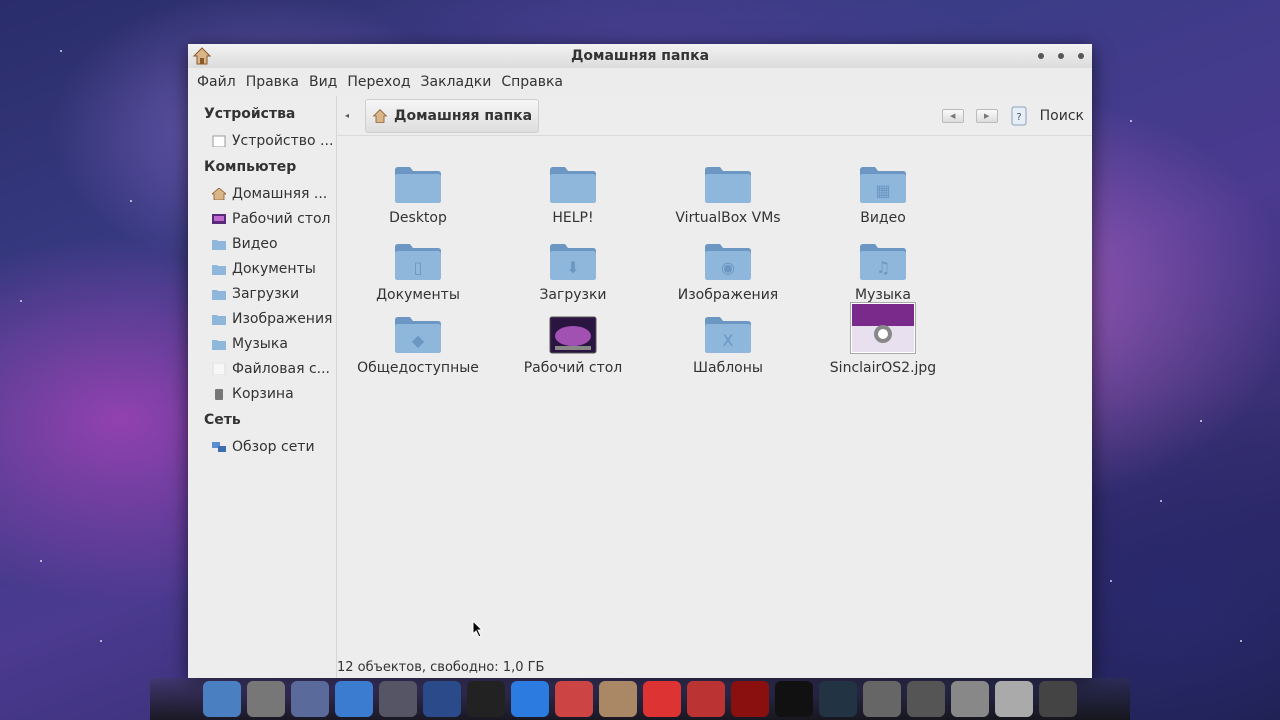  Describe the element at coordinates (573, 218) in the screenshot. I see `file-name: HELP!` at that location.